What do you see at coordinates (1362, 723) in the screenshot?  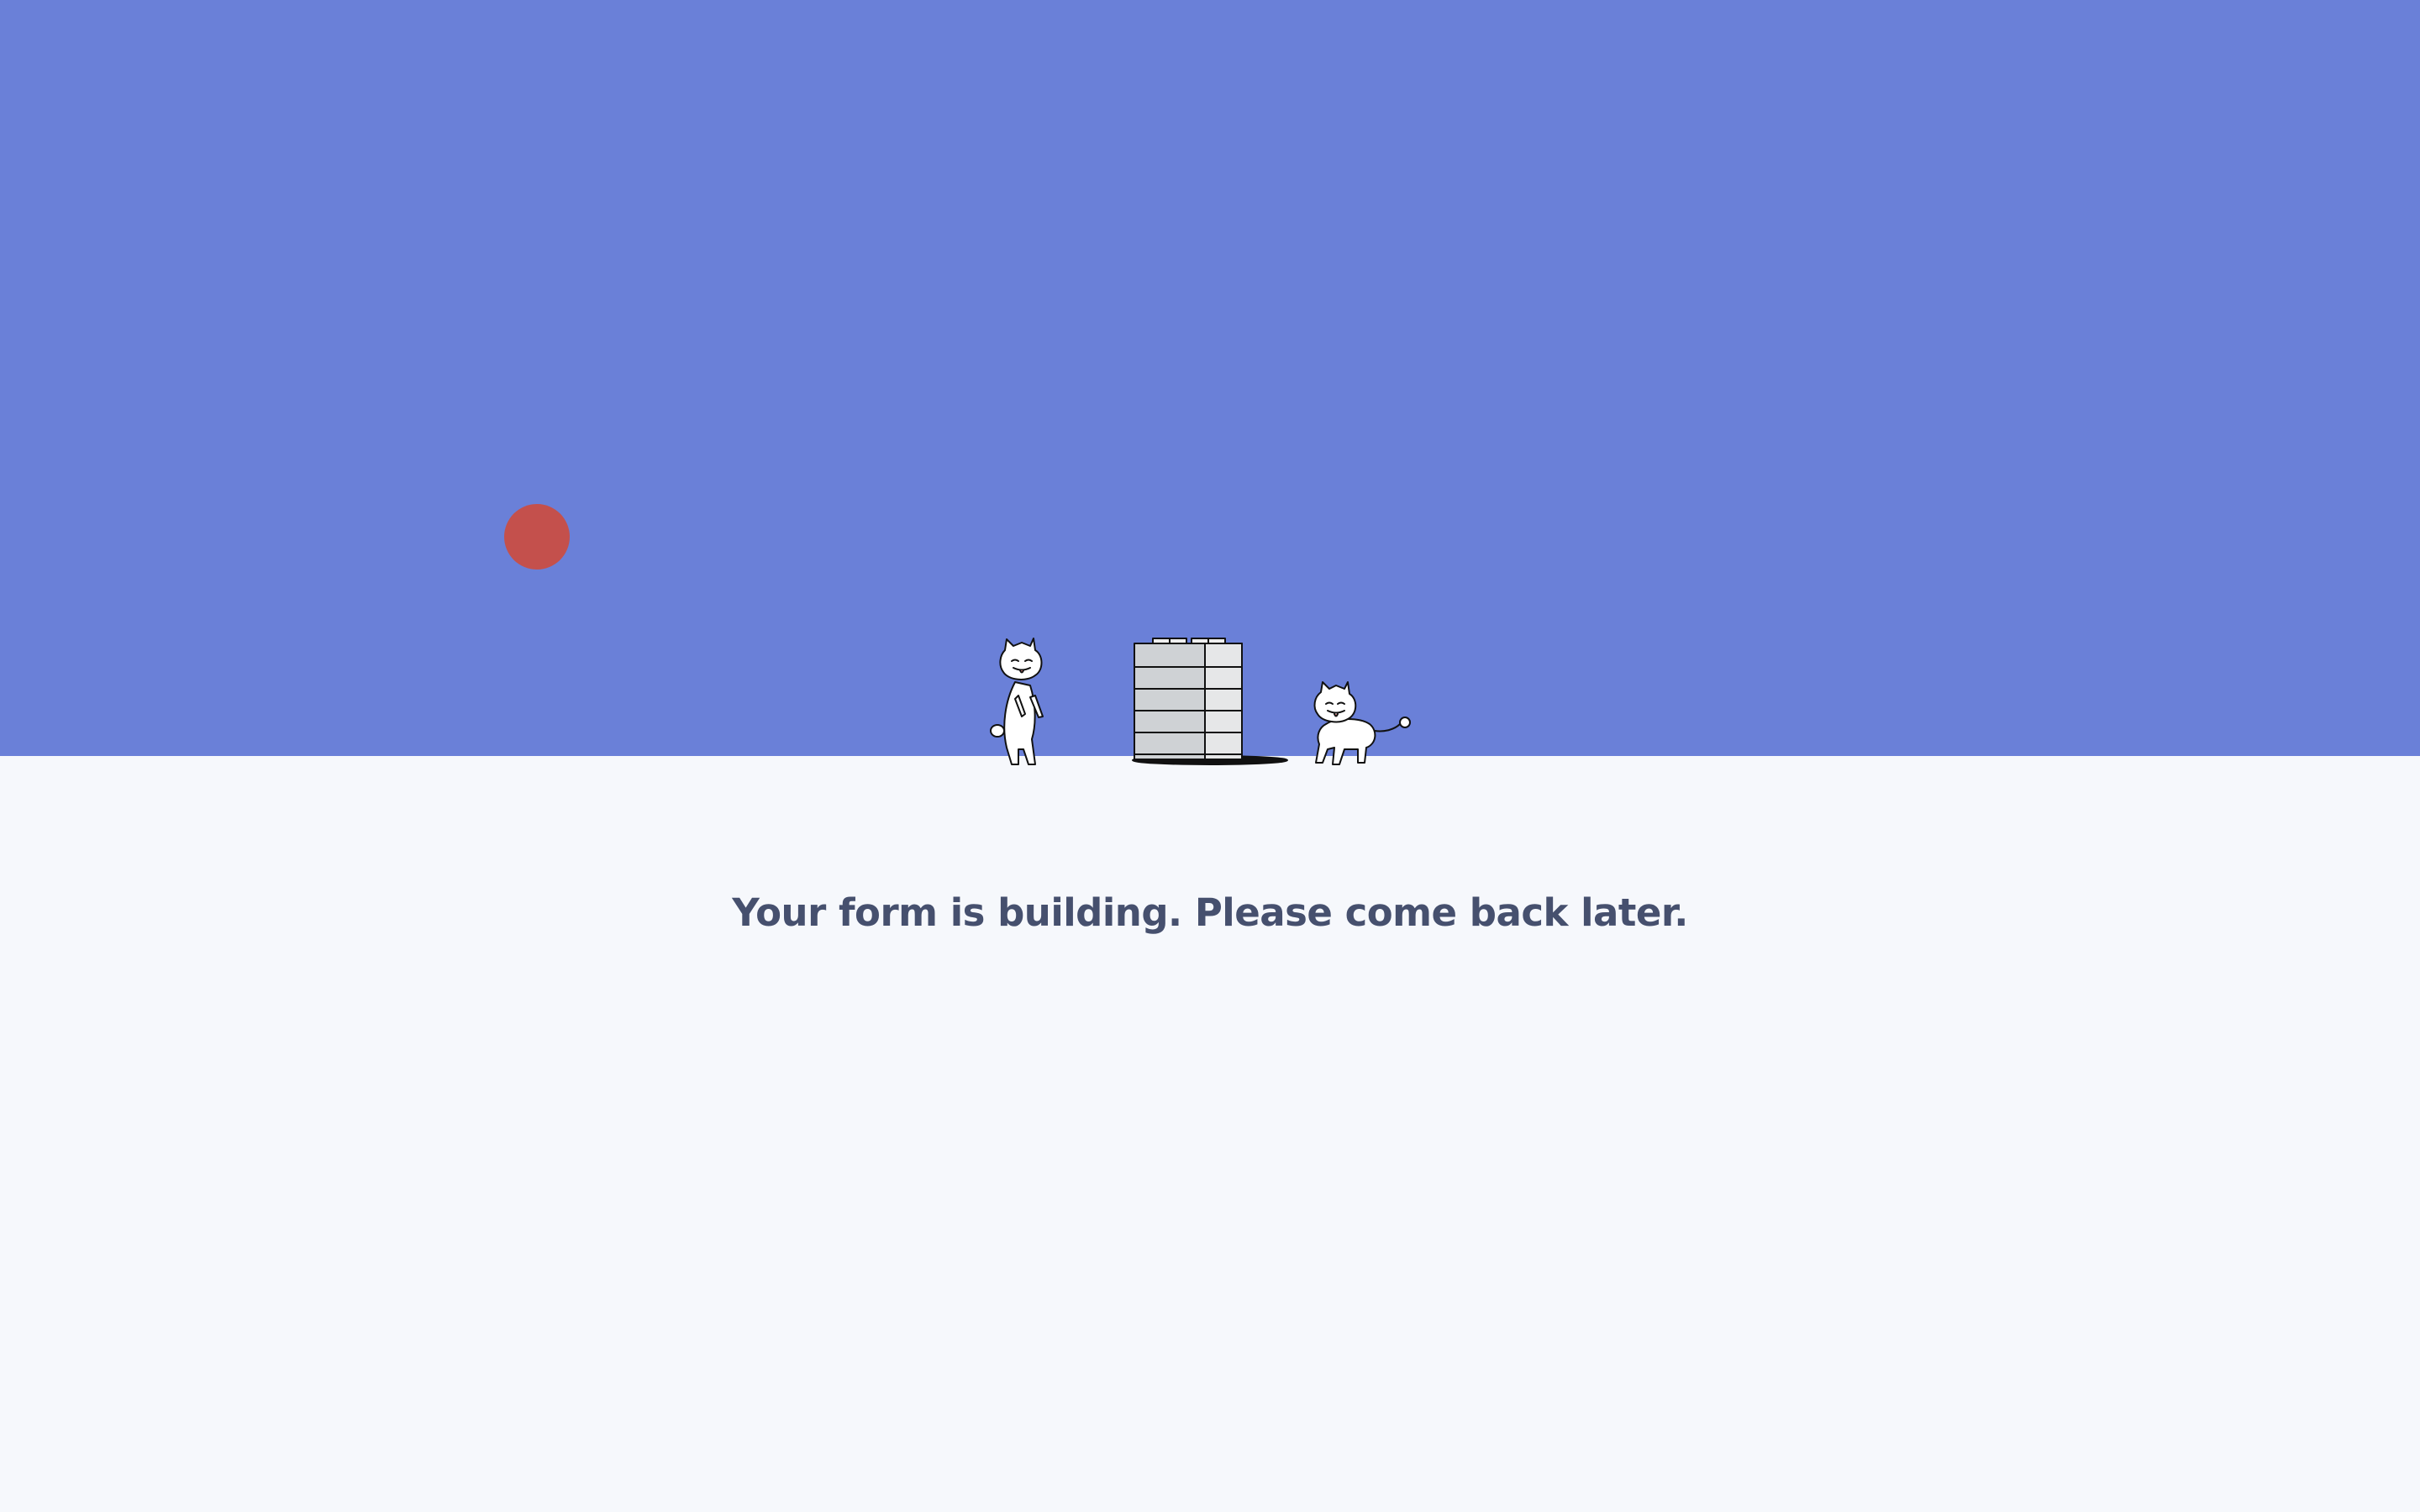 I see `crawling-cat-icon` at bounding box center [1362, 723].